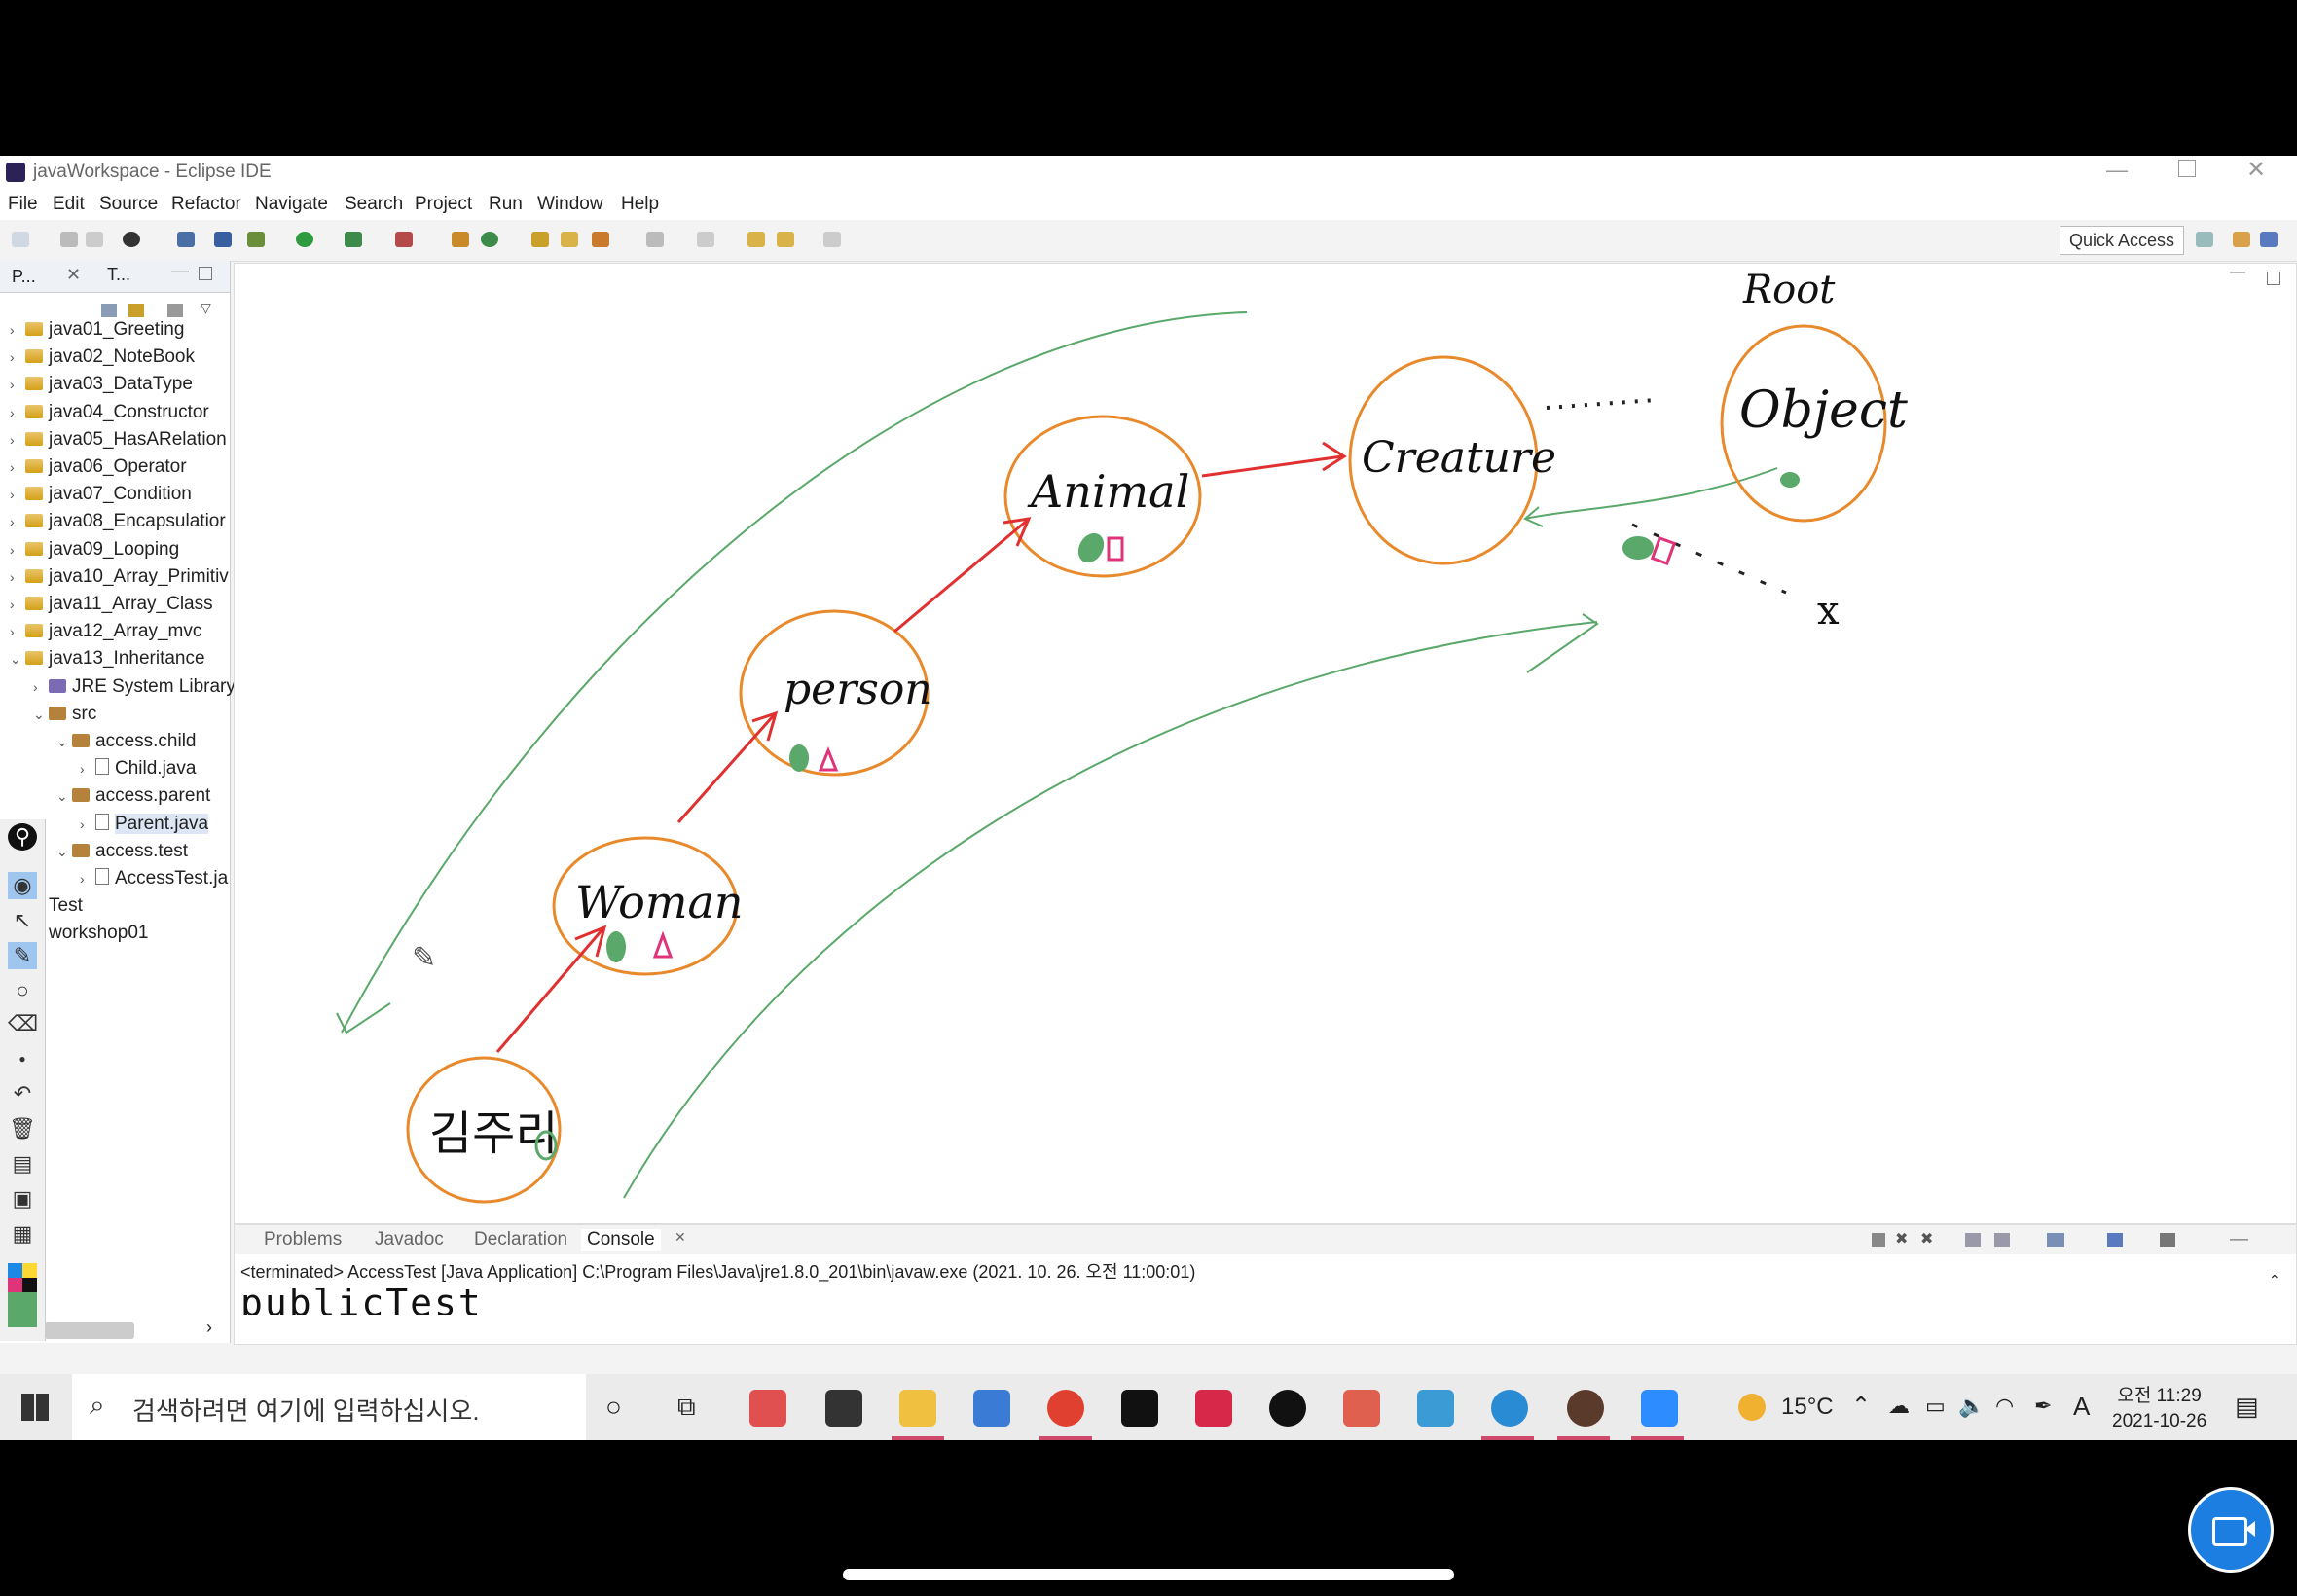 This screenshot has height=1596, width=2297. I want to click on weather-temp: 15°C, so click(1807, 1407).